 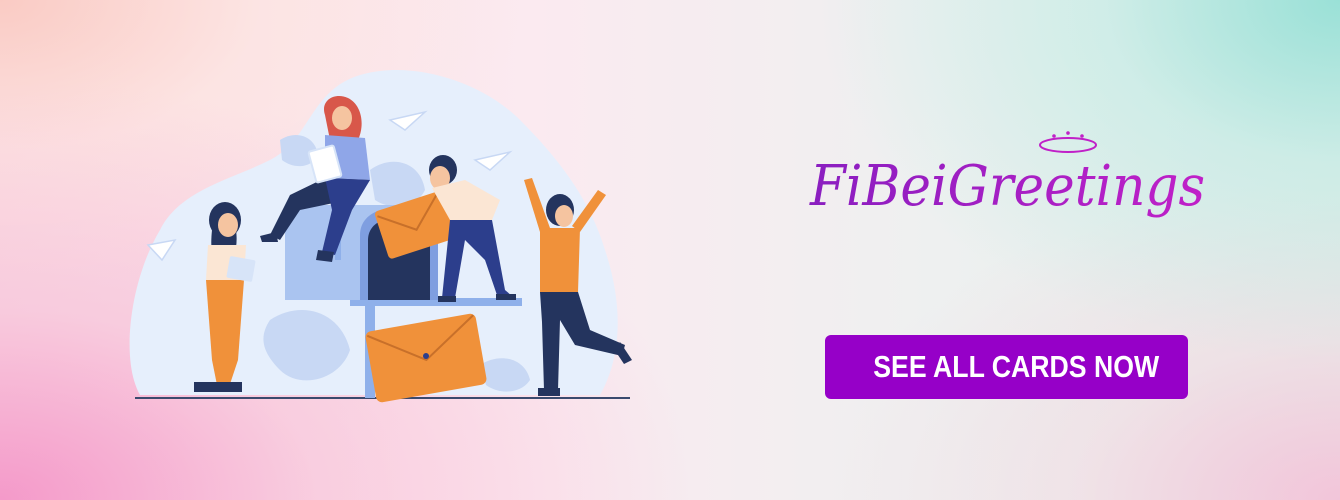 What do you see at coordinates (1007, 186) in the screenshot?
I see `brand-name: FiBeiGreetings` at bounding box center [1007, 186].